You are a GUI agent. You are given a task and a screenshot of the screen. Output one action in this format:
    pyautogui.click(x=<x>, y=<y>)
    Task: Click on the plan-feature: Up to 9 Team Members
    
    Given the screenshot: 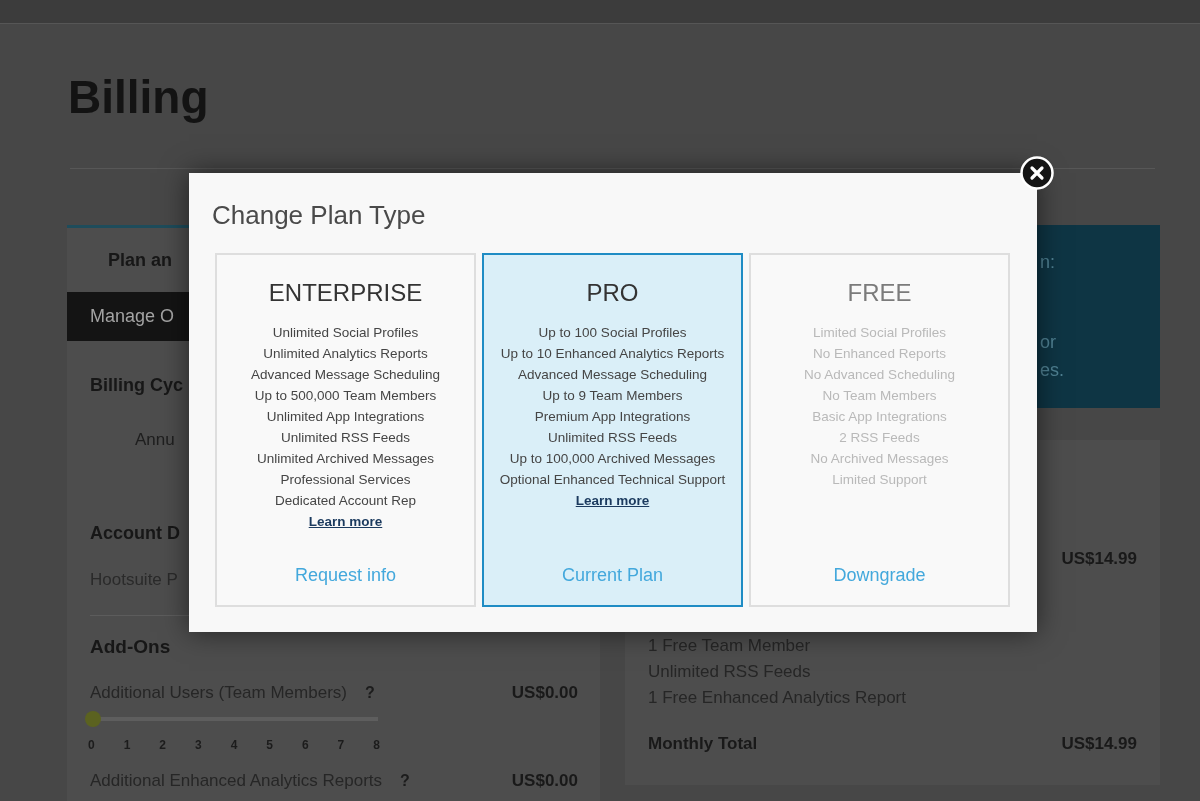 What is the action you would take?
    pyautogui.click(x=612, y=396)
    